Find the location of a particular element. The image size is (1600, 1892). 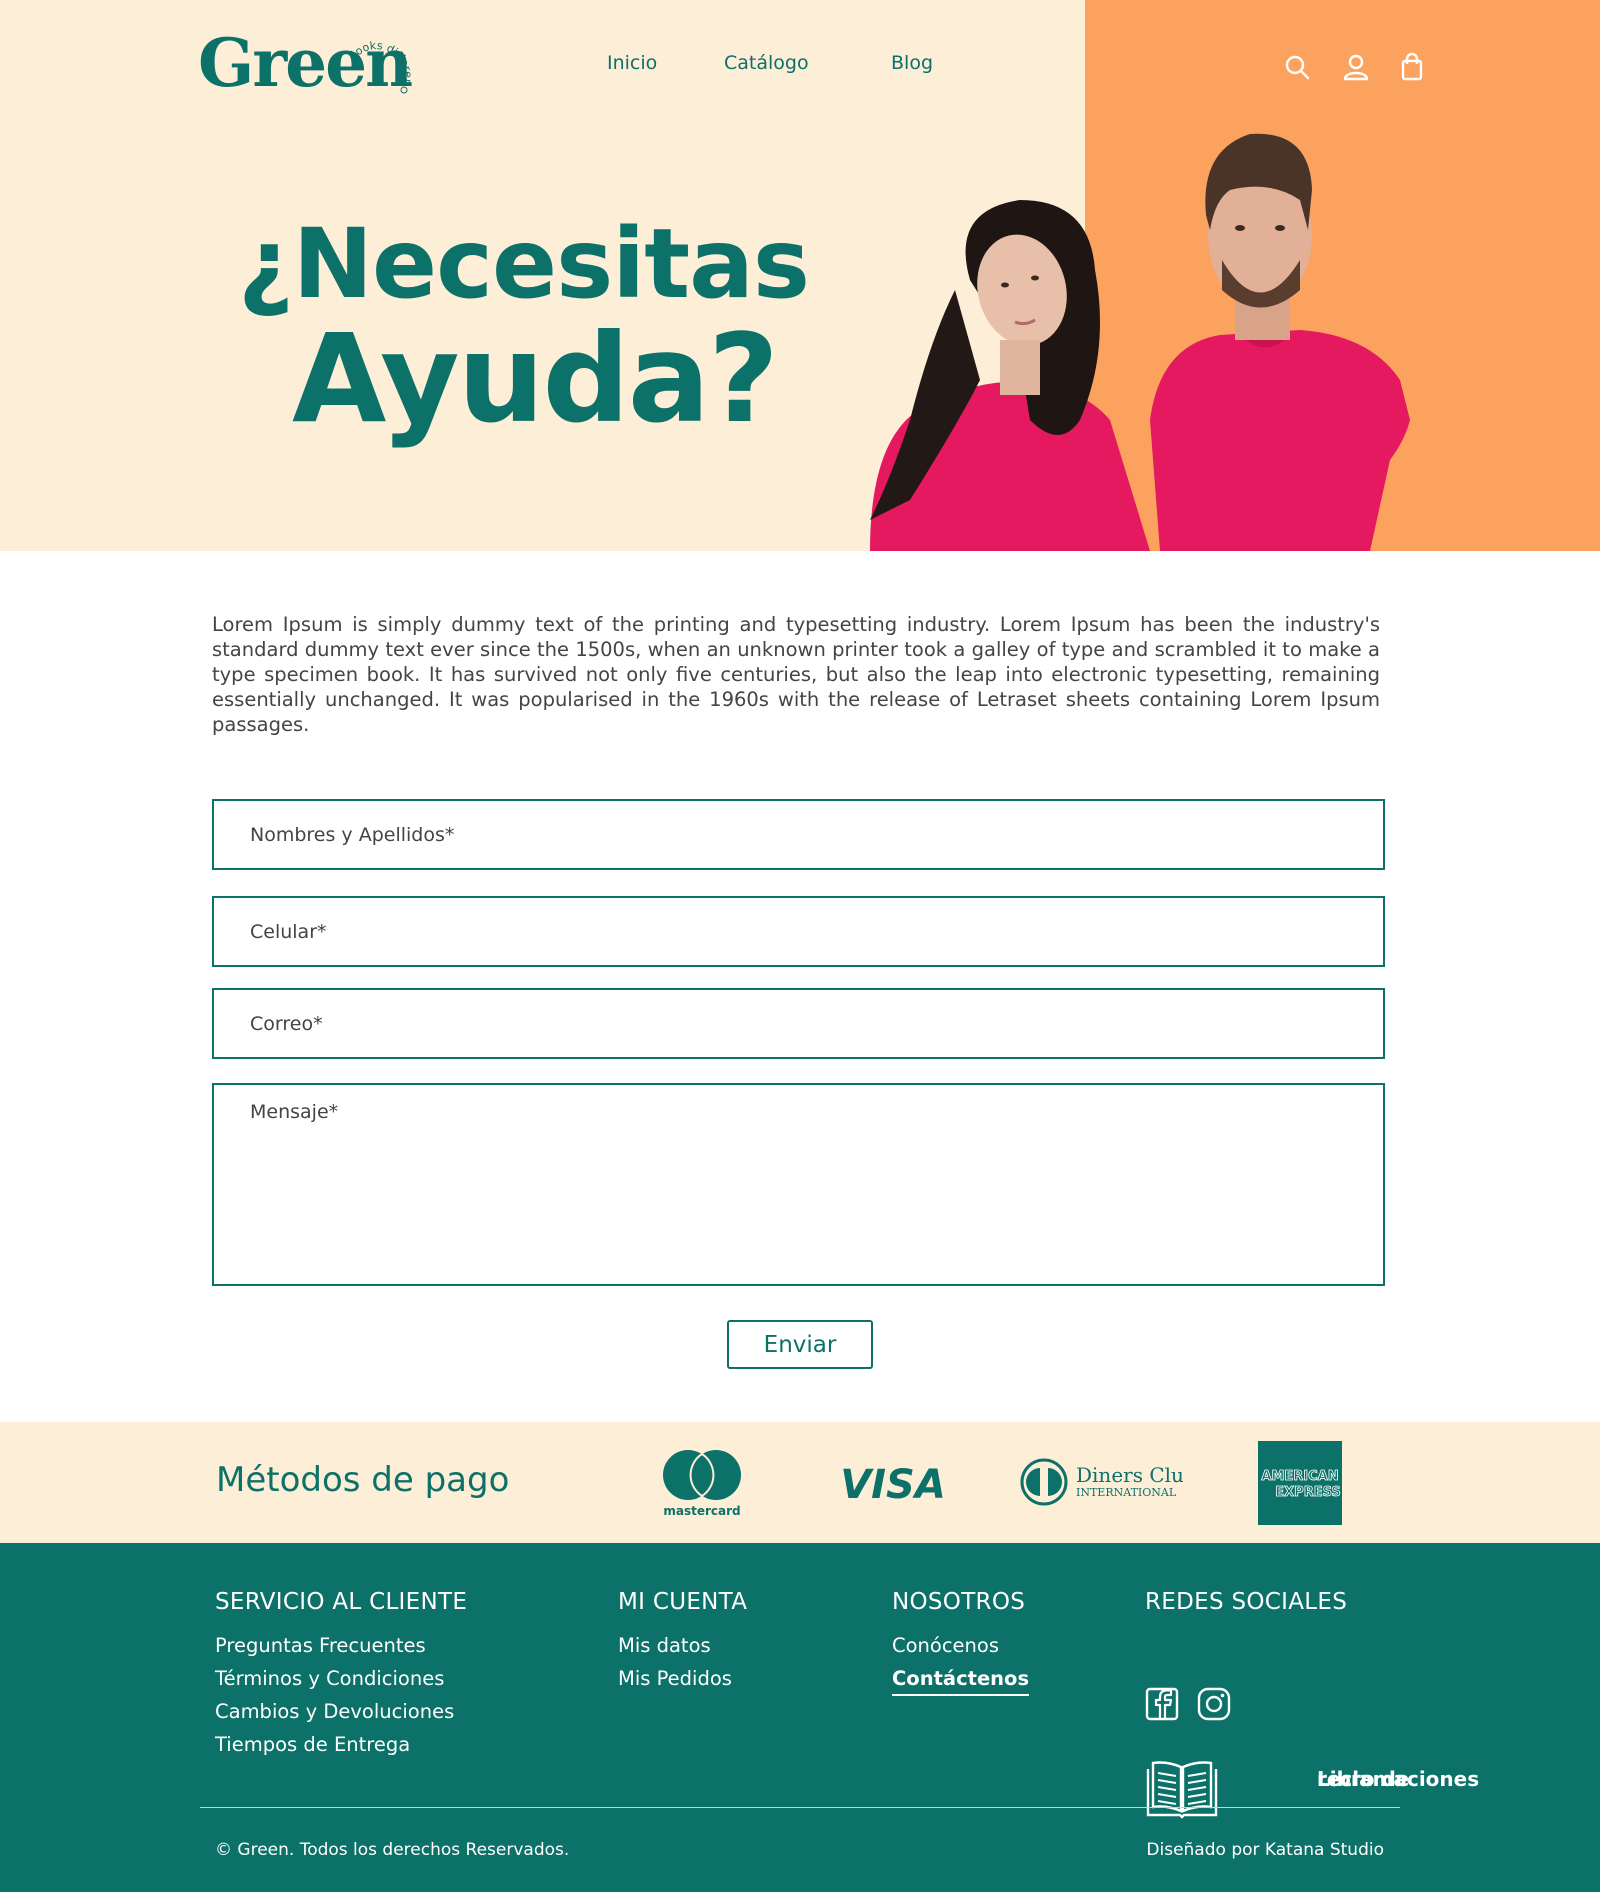

hero-image is located at coordinates (1130, 335).